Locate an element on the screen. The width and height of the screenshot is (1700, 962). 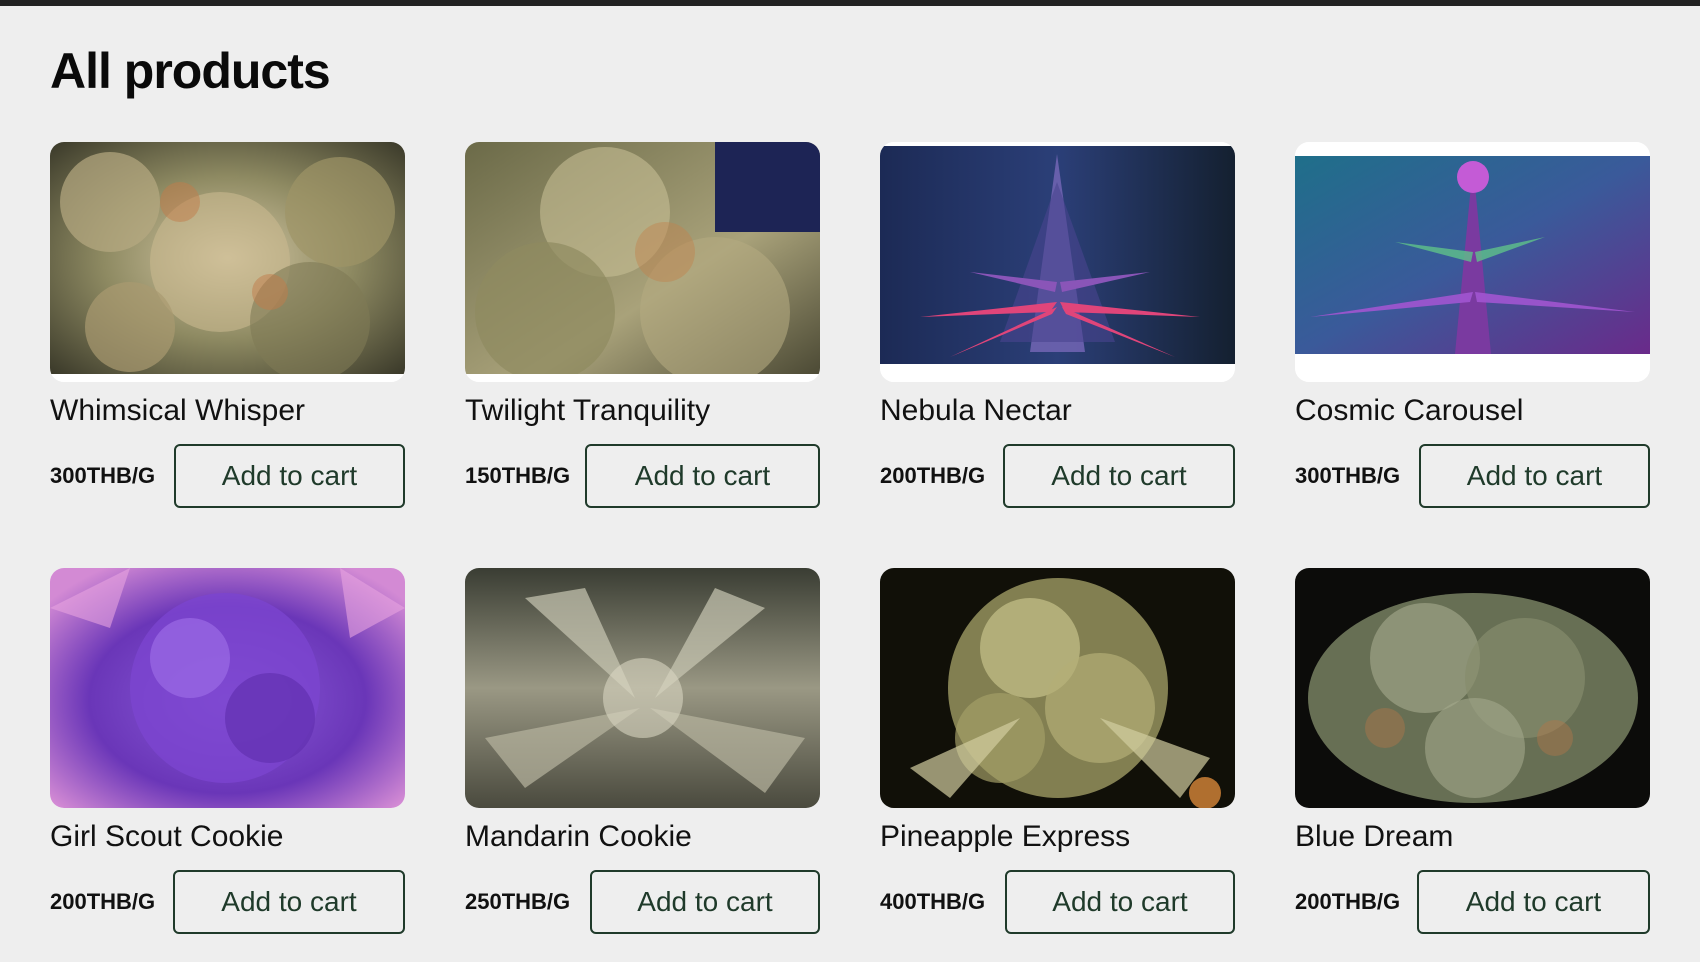
product-card: Girl Scout Cookie 200THB/G Add to cart is located at coordinates (227, 751).